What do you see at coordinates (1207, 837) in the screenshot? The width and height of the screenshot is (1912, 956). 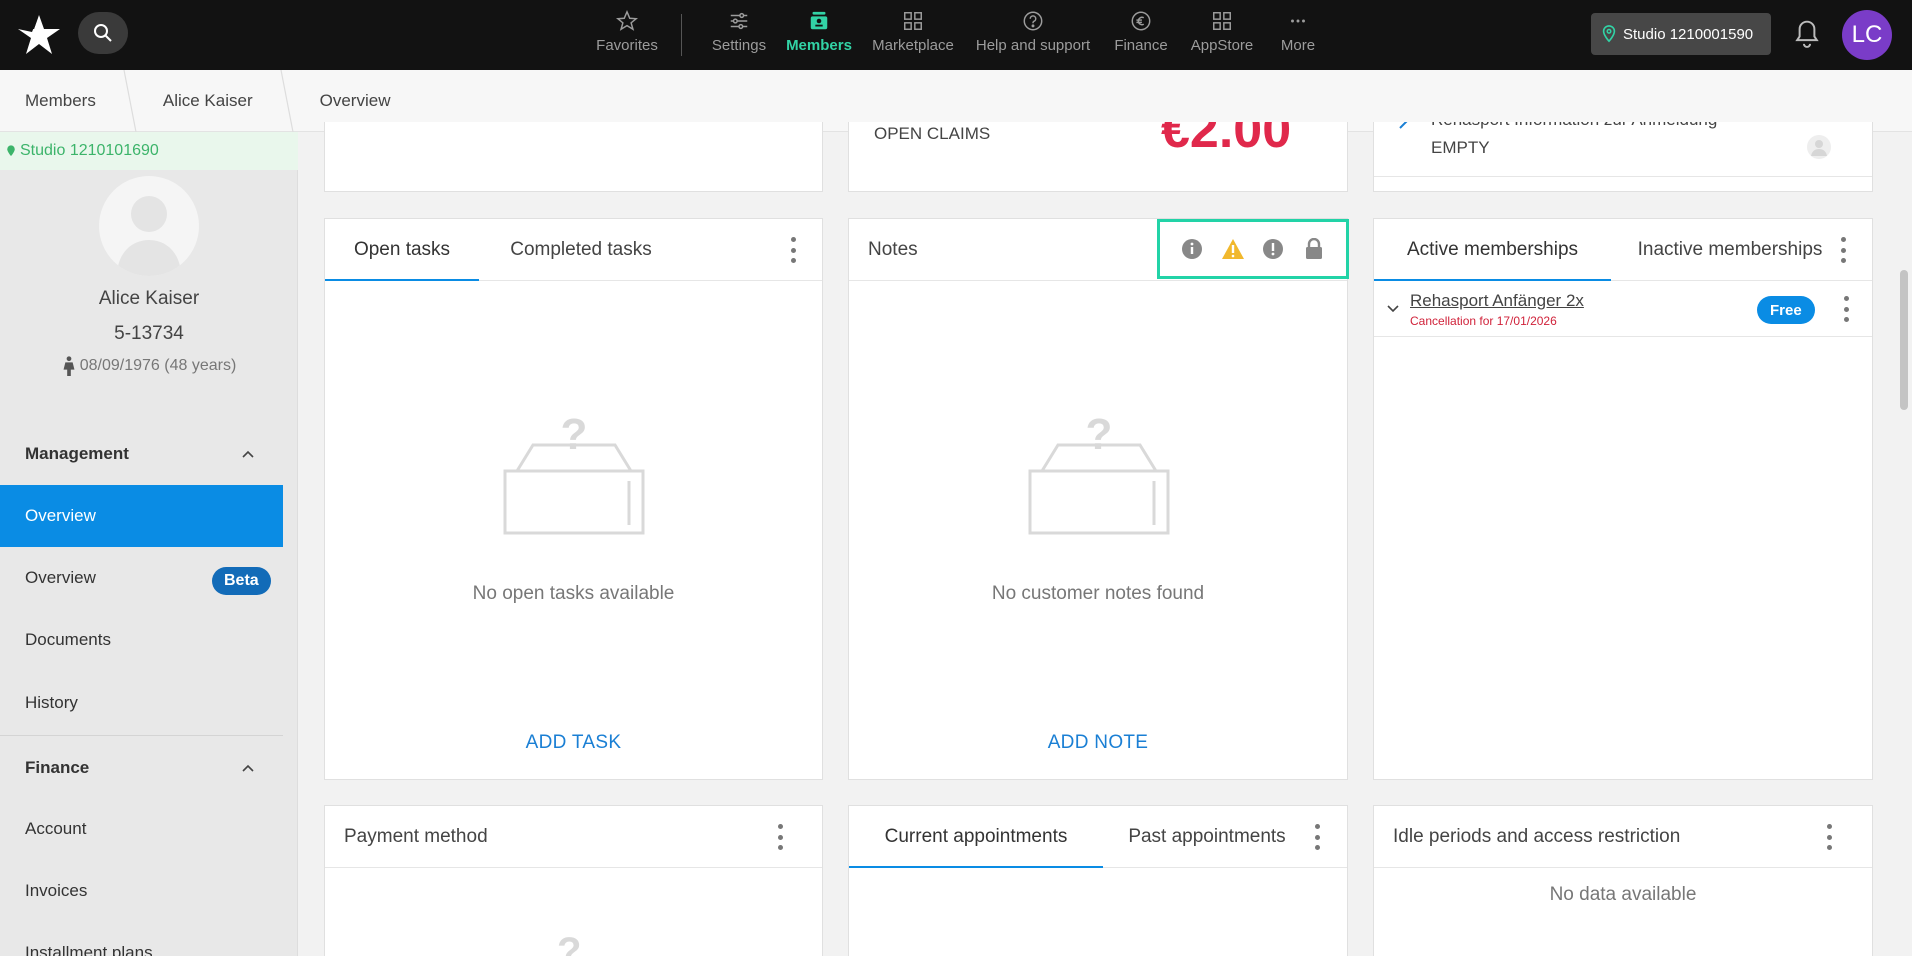 I see `tab-past-appointments: Past appointments` at bounding box center [1207, 837].